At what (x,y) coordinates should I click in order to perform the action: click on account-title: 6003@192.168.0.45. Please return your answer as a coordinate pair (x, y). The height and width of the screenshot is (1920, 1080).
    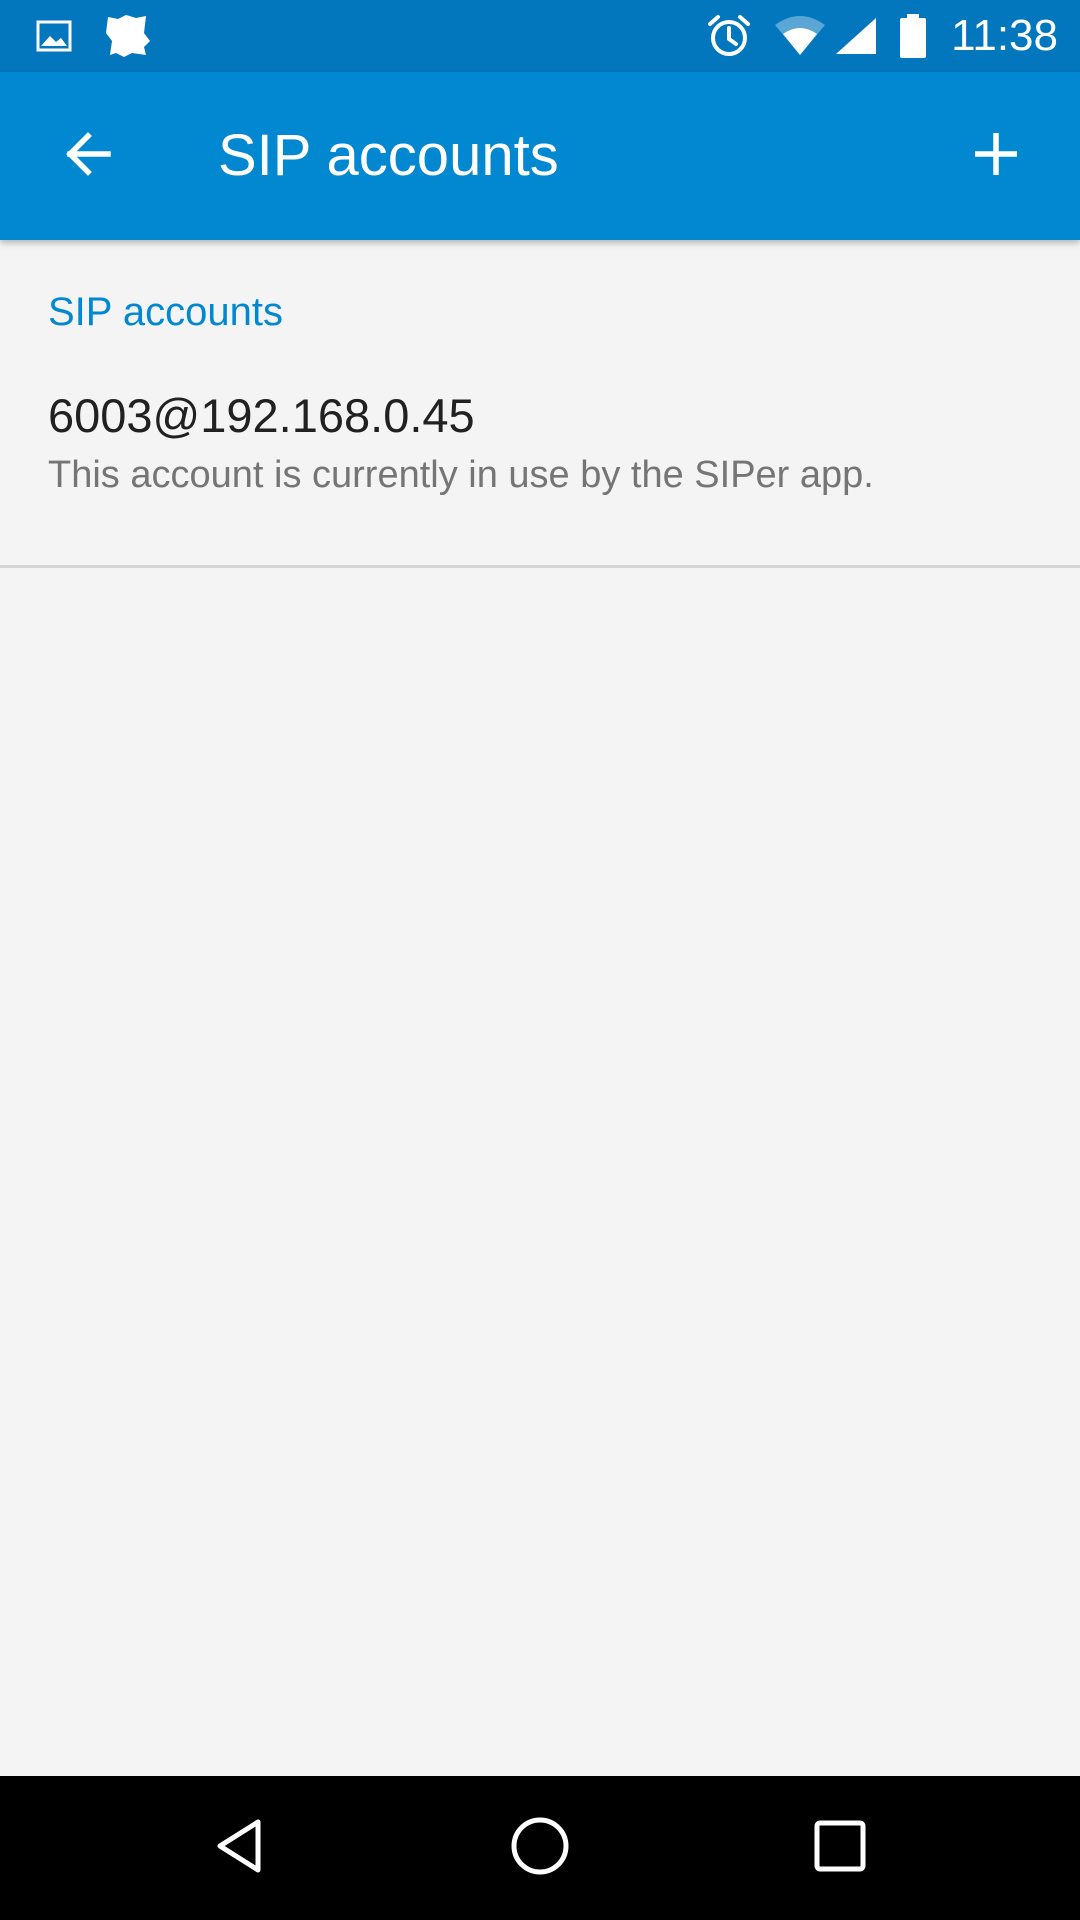
    Looking at the image, I should click on (261, 415).